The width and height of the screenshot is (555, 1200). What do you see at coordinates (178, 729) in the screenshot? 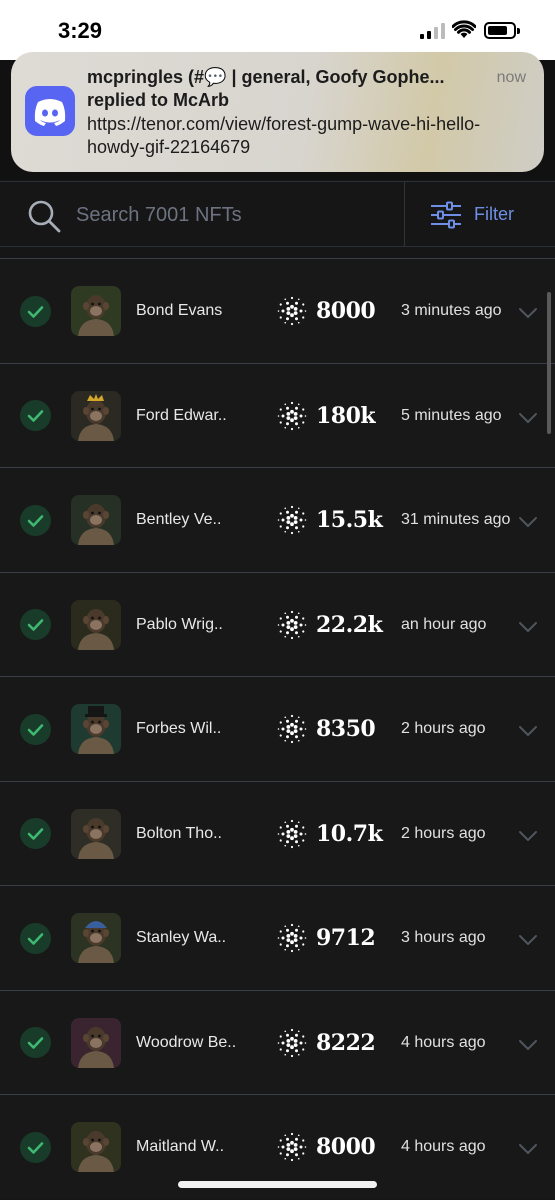
I see `nft-name: Forbes Wil..` at bounding box center [178, 729].